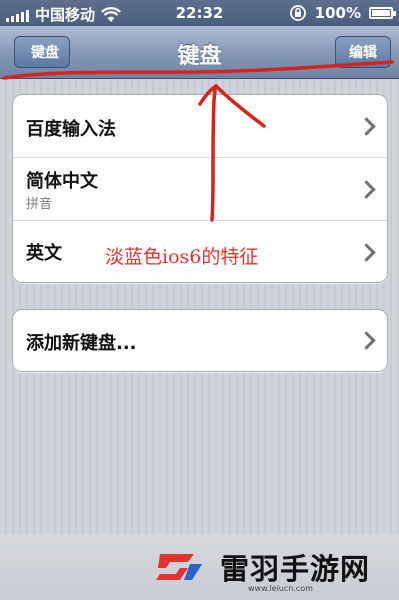 This screenshot has height=600, width=399. I want to click on list-item-label: 英文, so click(44, 253).